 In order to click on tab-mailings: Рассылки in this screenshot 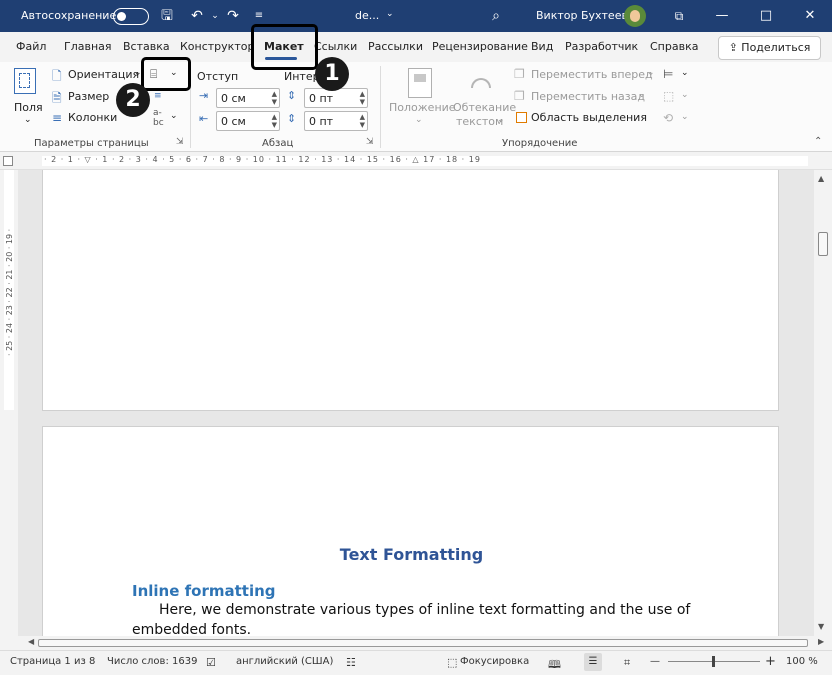, I will do `click(395, 46)`.